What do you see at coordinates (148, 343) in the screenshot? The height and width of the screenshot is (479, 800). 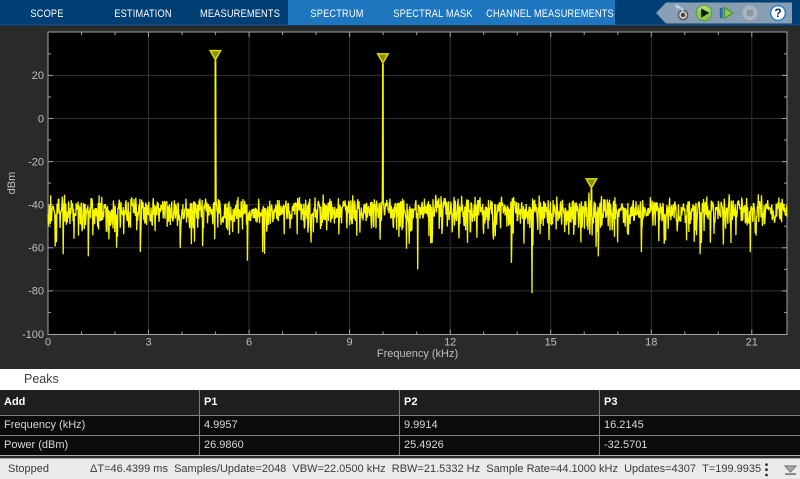 I see `svg-text: 3` at bounding box center [148, 343].